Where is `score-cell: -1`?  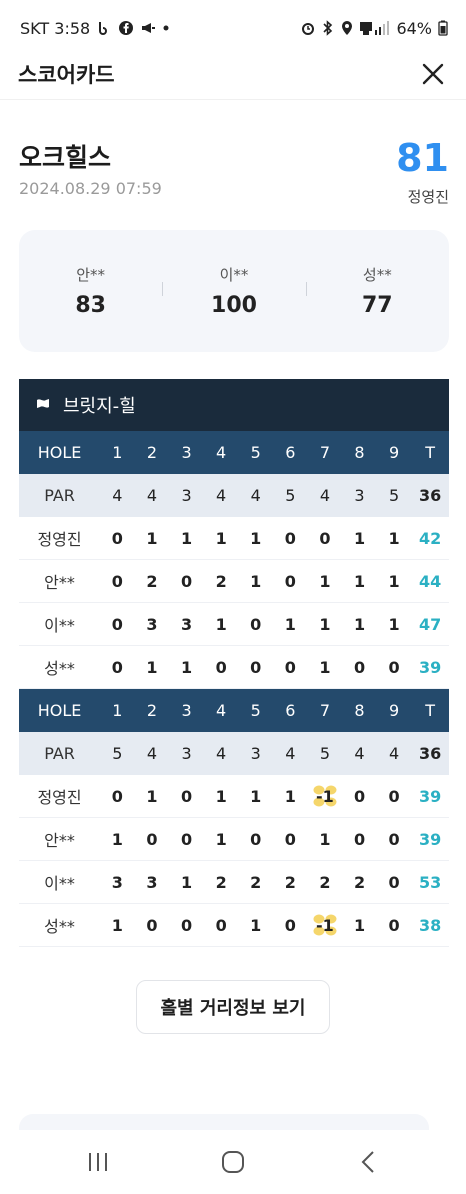 score-cell: -1 is located at coordinates (325, 925).